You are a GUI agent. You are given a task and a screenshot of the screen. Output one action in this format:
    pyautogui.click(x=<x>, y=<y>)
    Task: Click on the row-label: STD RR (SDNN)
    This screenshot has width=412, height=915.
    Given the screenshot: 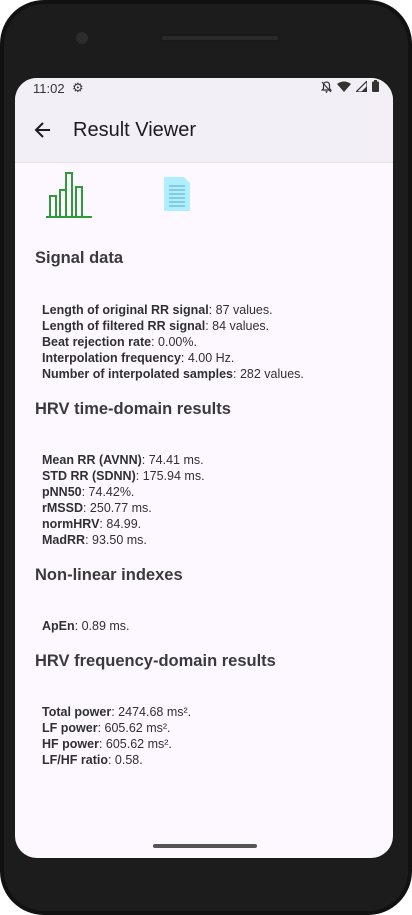 What is the action you would take?
    pyautogui.click(x=89, y=476)
    